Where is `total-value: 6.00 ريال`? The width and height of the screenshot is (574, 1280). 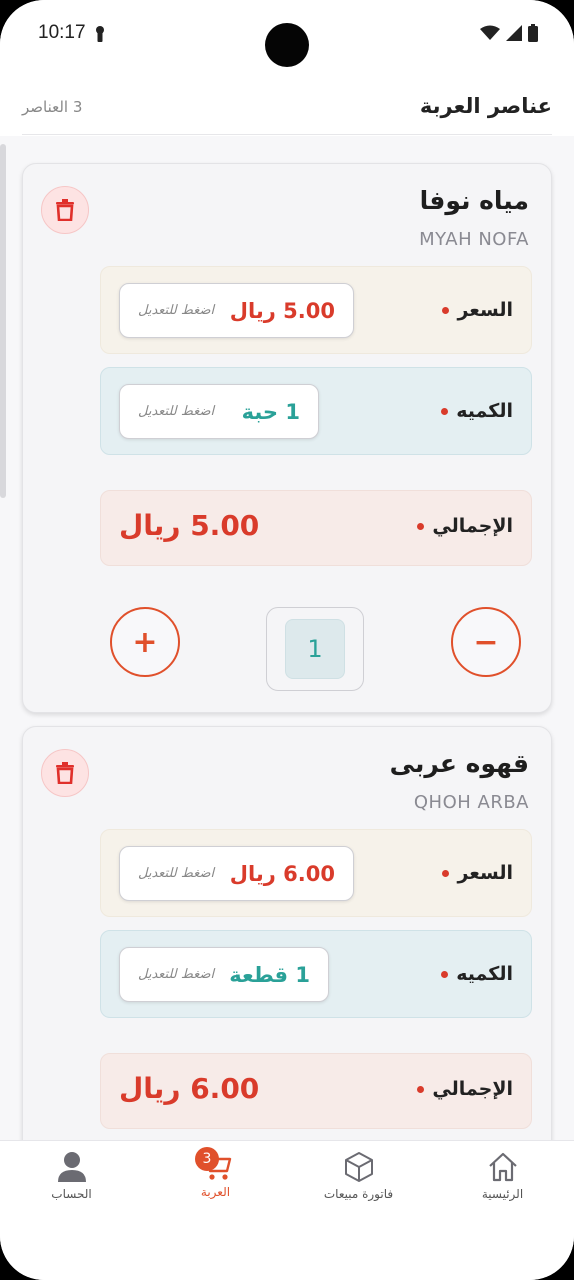
total-value: 6.00 ريال is located at coordinates (189, 1088).